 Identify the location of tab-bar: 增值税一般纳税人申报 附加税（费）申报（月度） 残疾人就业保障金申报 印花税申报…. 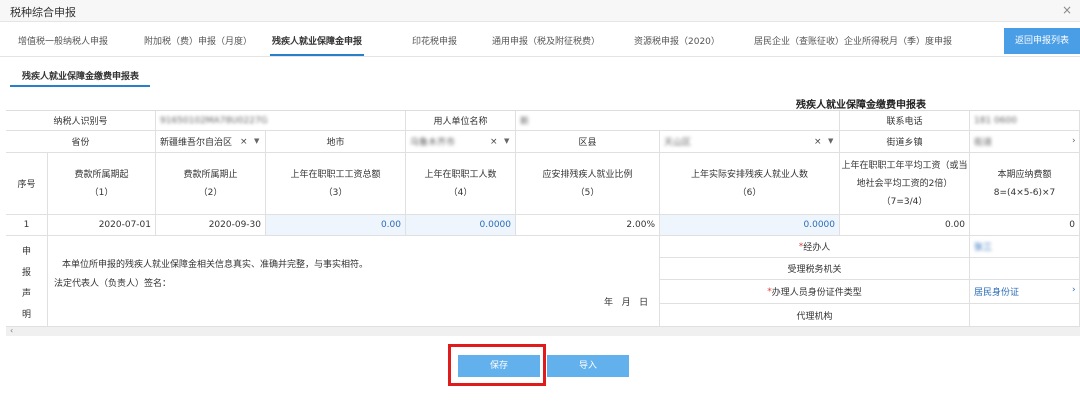
(540, 41).